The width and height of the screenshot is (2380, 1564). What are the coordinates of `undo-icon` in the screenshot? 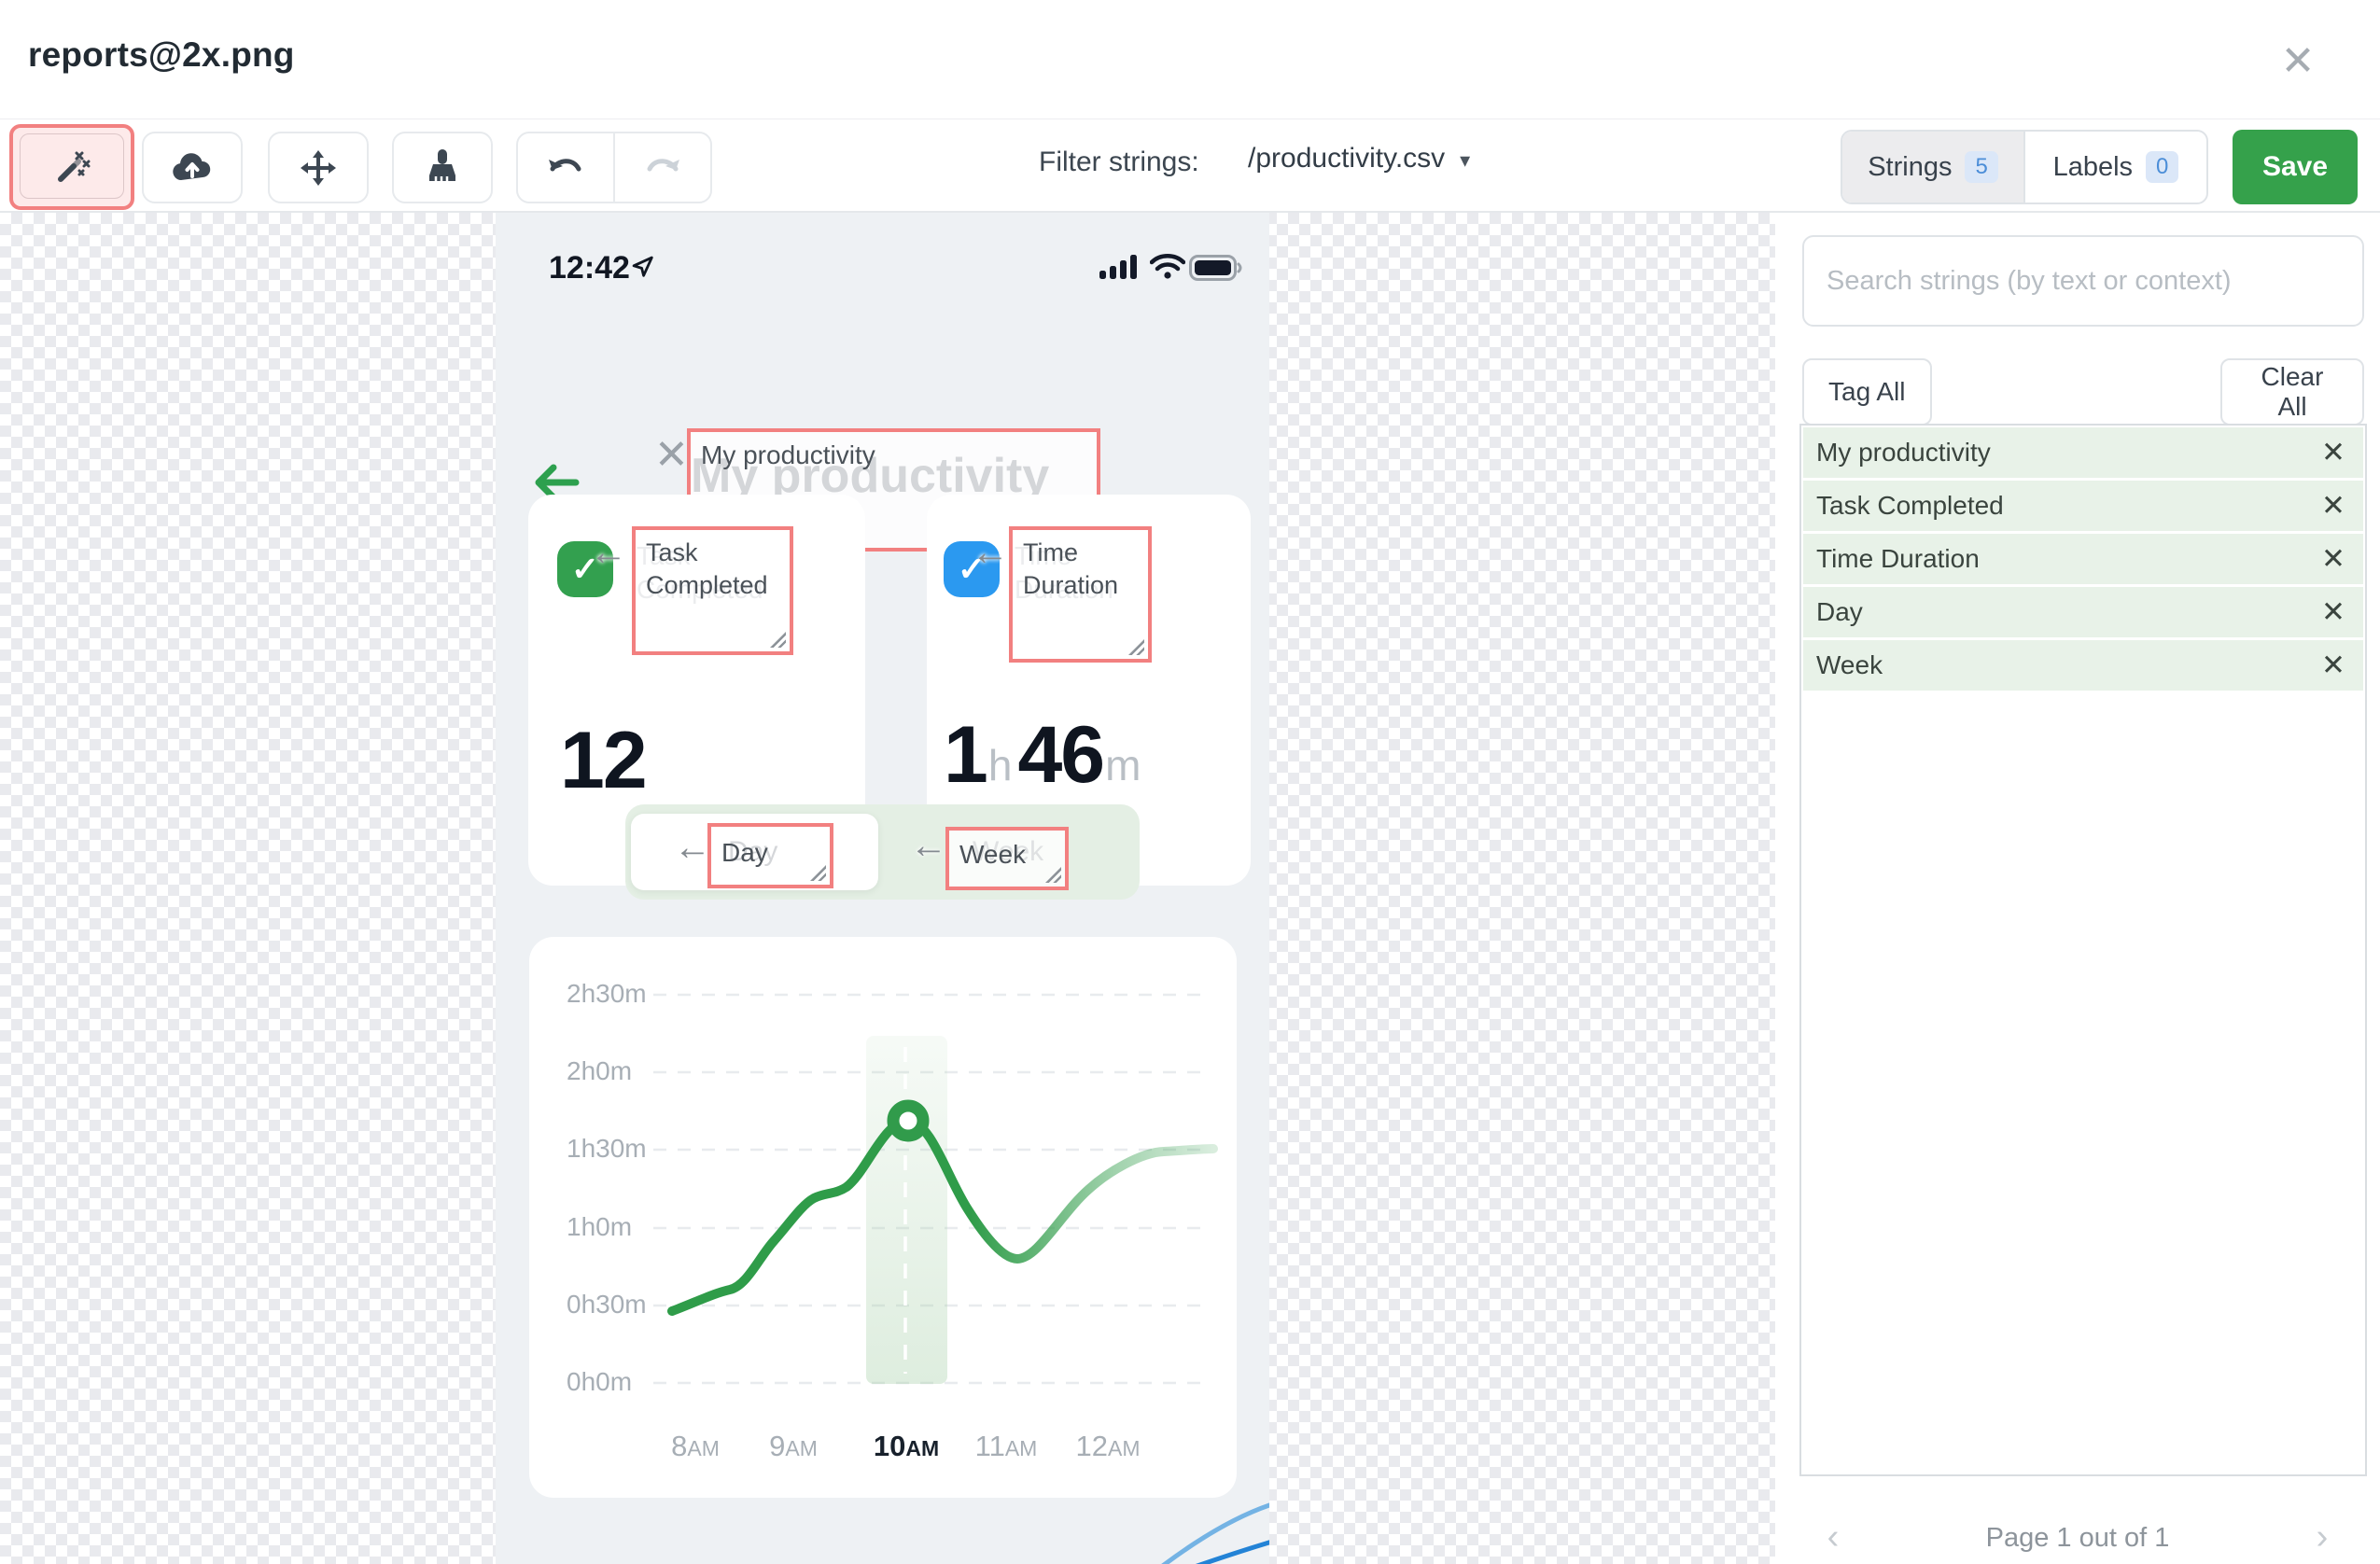 It's located at (565, 168).